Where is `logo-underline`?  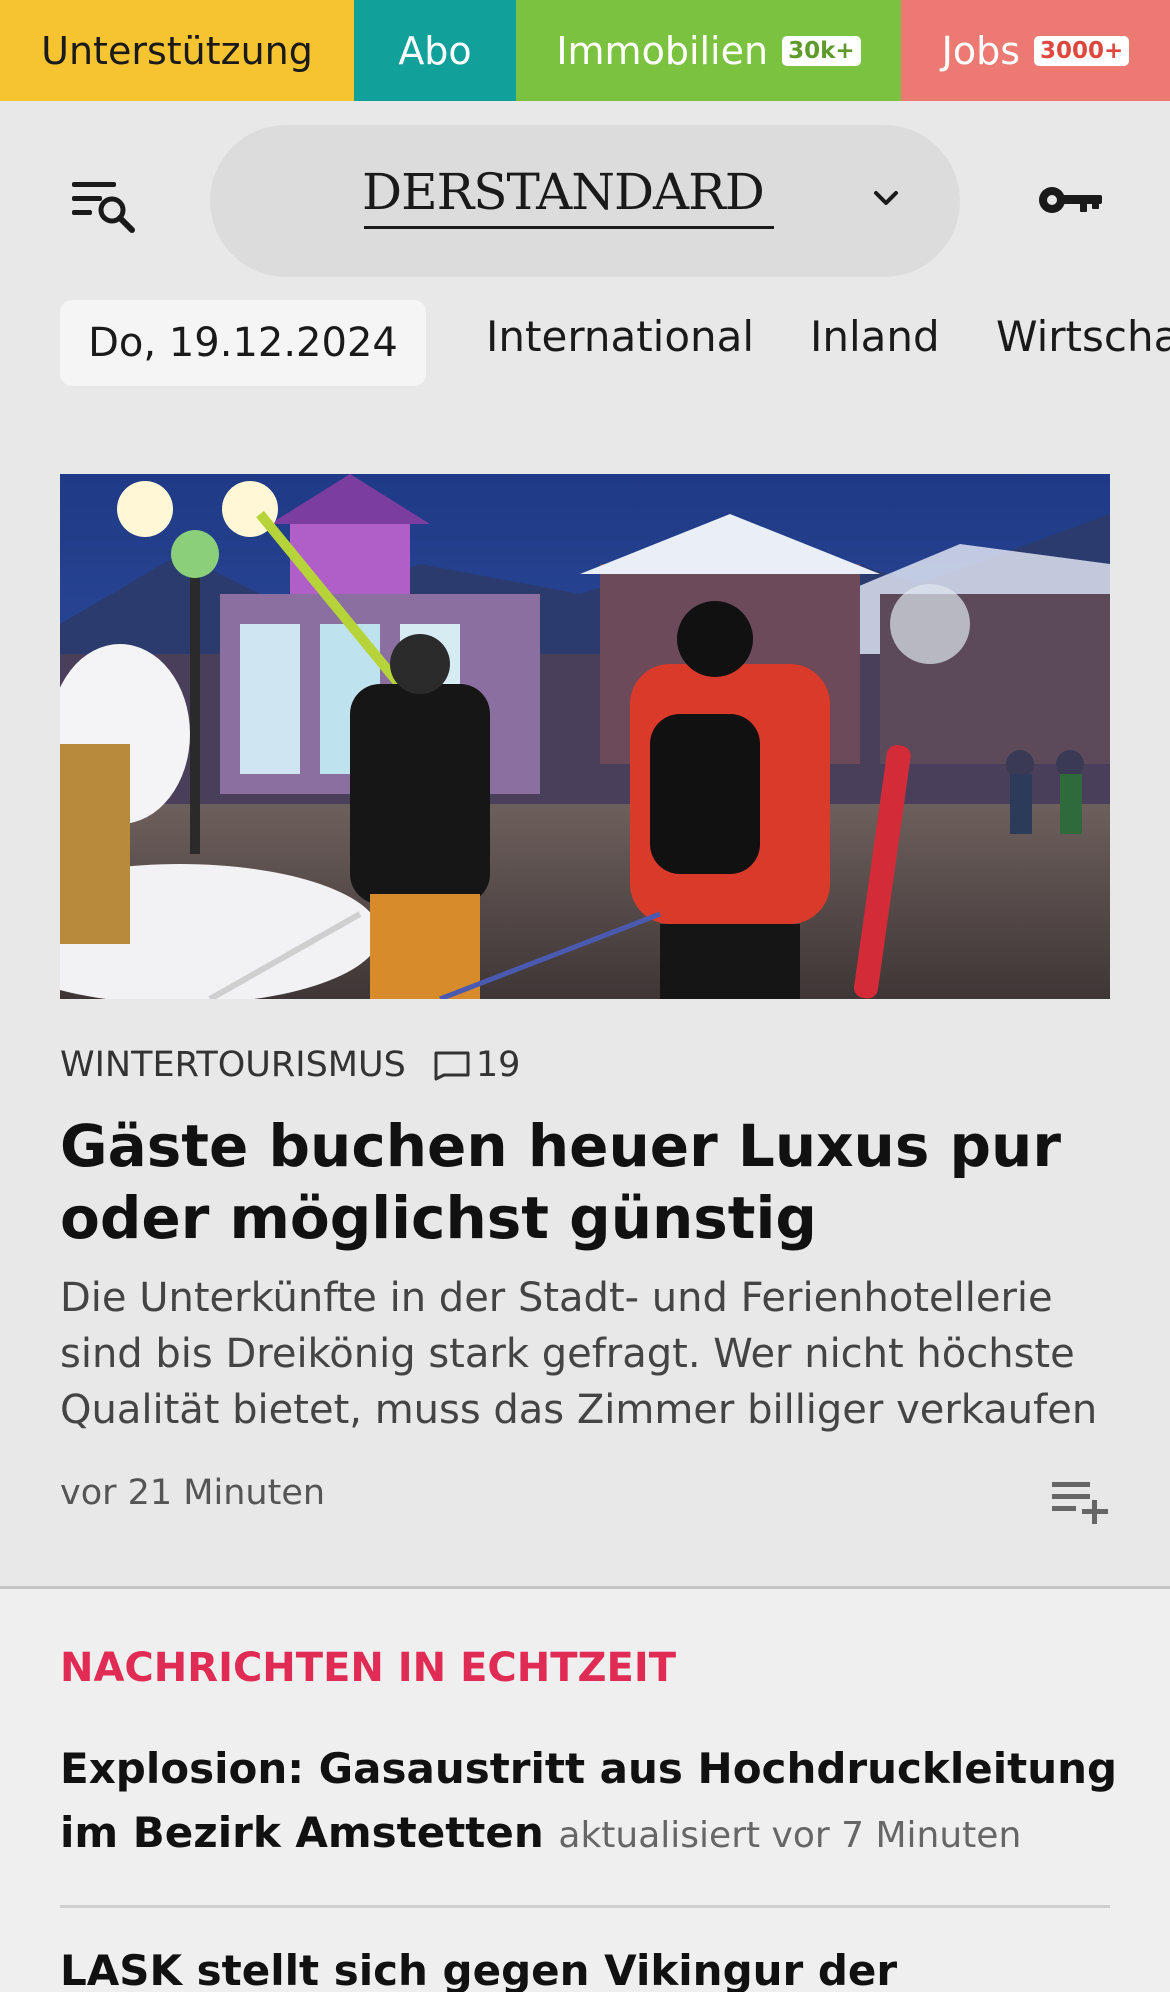
logo-underline is located at coordinates (569, 227).